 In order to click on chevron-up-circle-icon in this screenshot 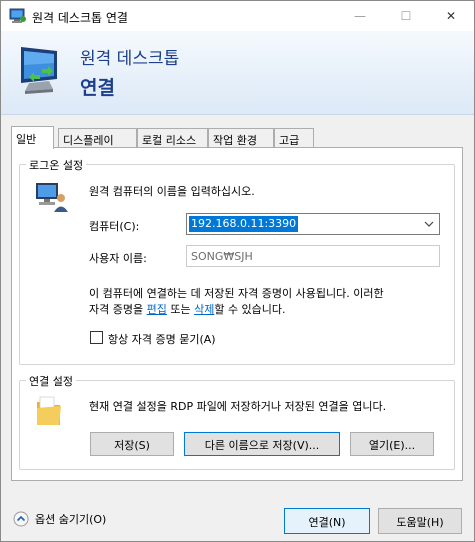, I will do `click(21, 519)`.